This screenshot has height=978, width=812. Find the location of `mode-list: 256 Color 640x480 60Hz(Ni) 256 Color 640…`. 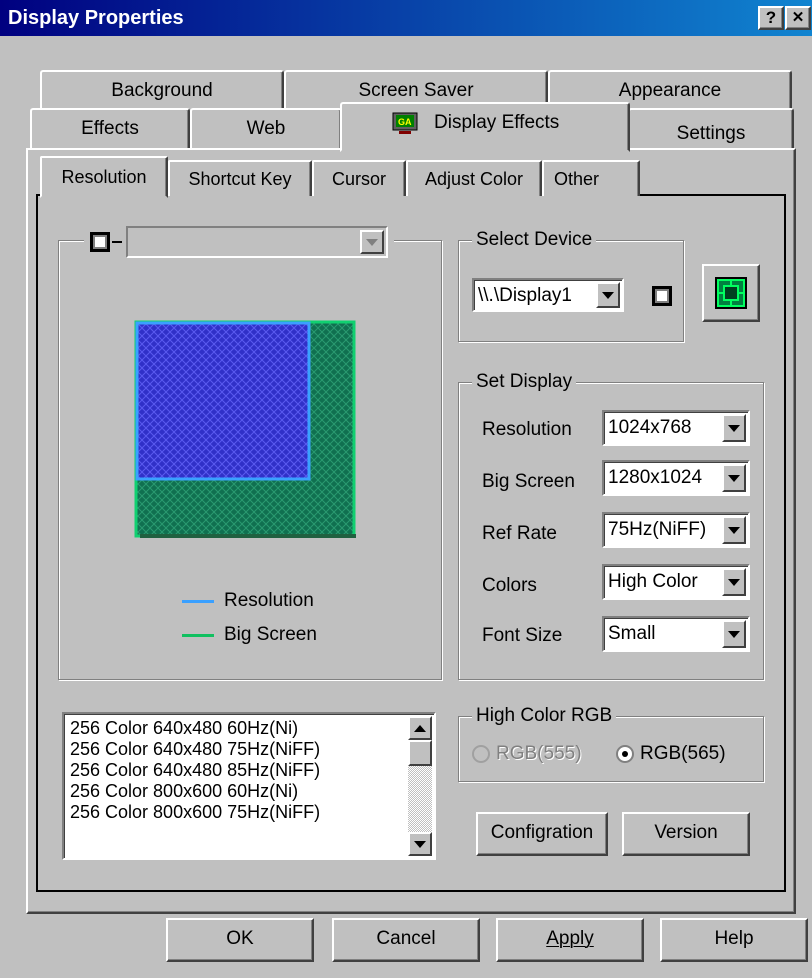

mode-list: 256 Color 640x480 60Hz(Ni) 256 Color 640… is located at coordinates (249, 786).